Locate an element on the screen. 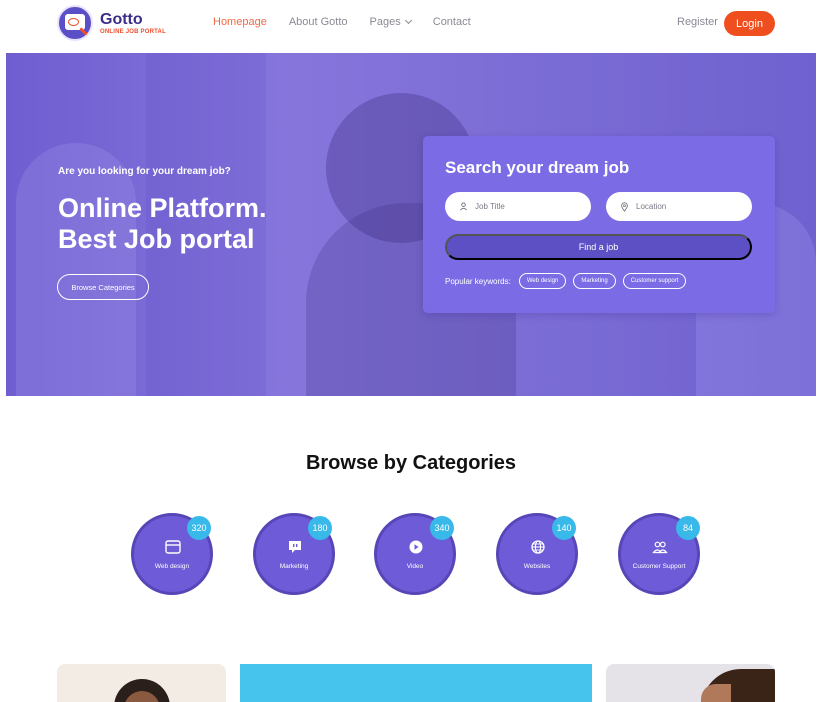  nav-pages-label: Pages is located at coordinates (385, 22).